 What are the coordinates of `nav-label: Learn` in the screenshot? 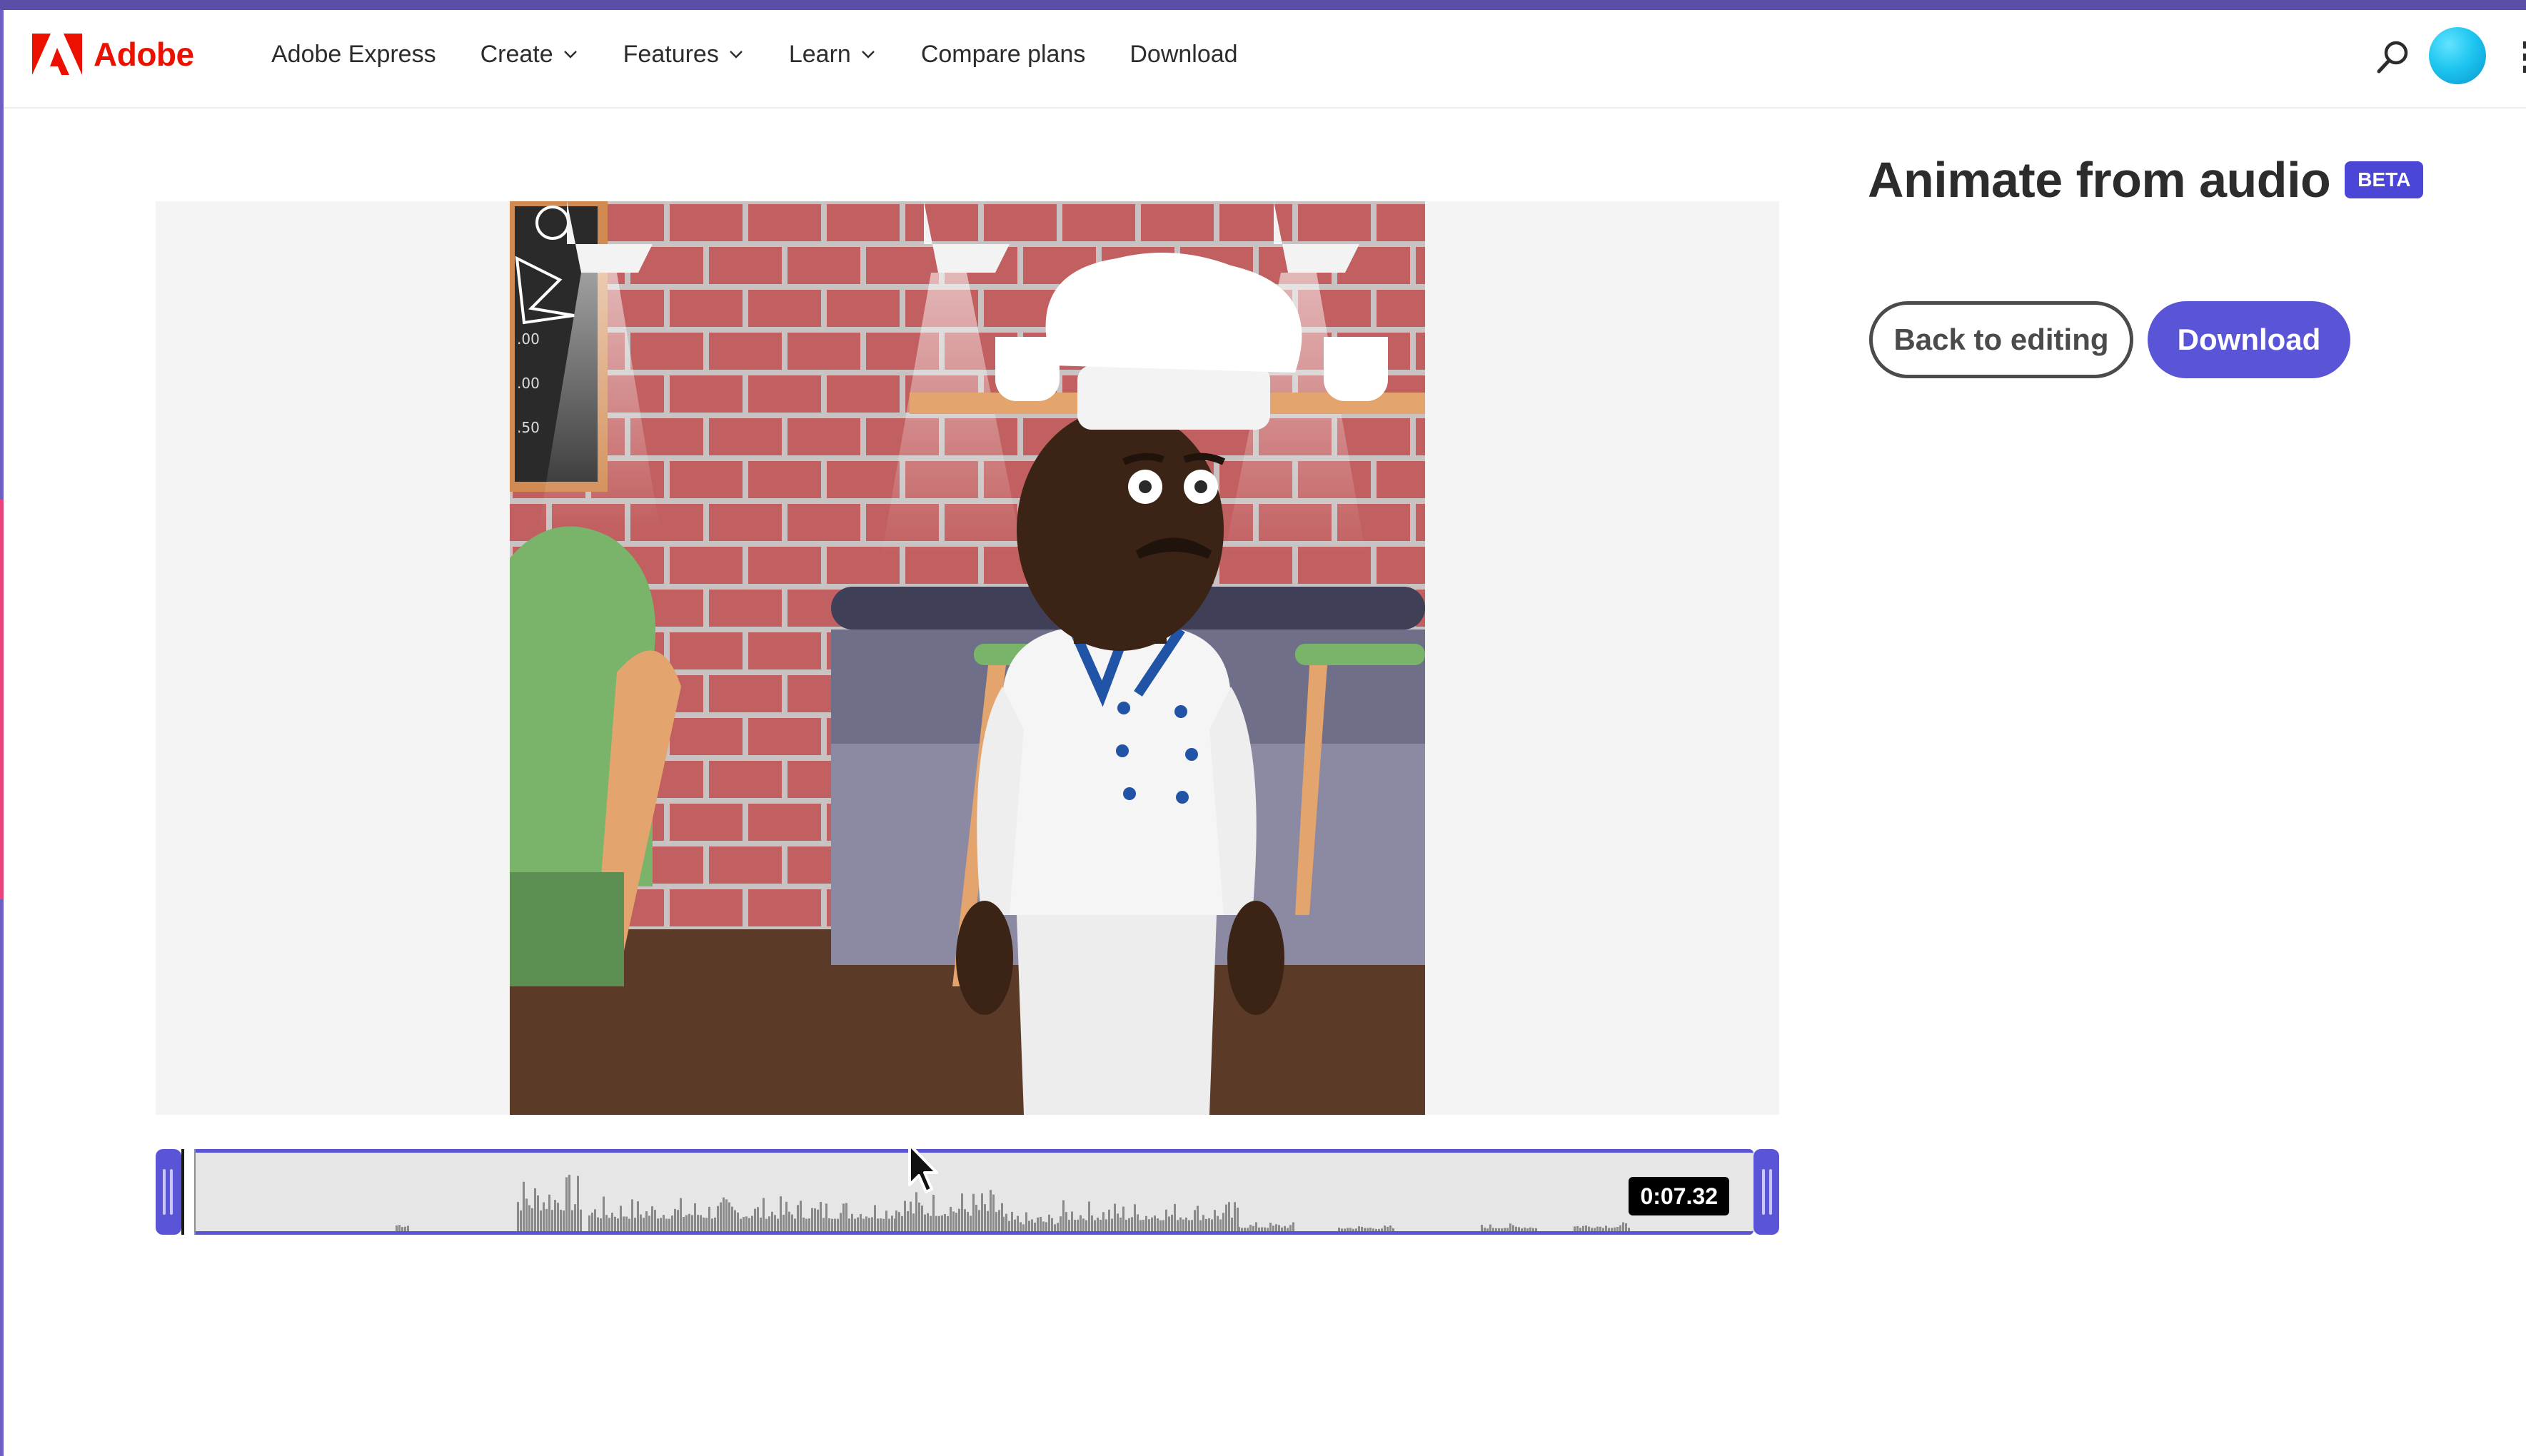 It's located at (820, 54).